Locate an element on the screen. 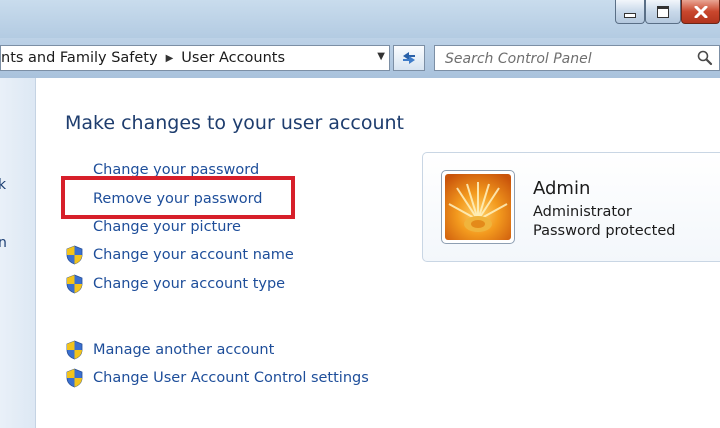 This screenshot has height=428, width=720. manage-another-account-link: Manage another account is located at coordinates (183, 350).